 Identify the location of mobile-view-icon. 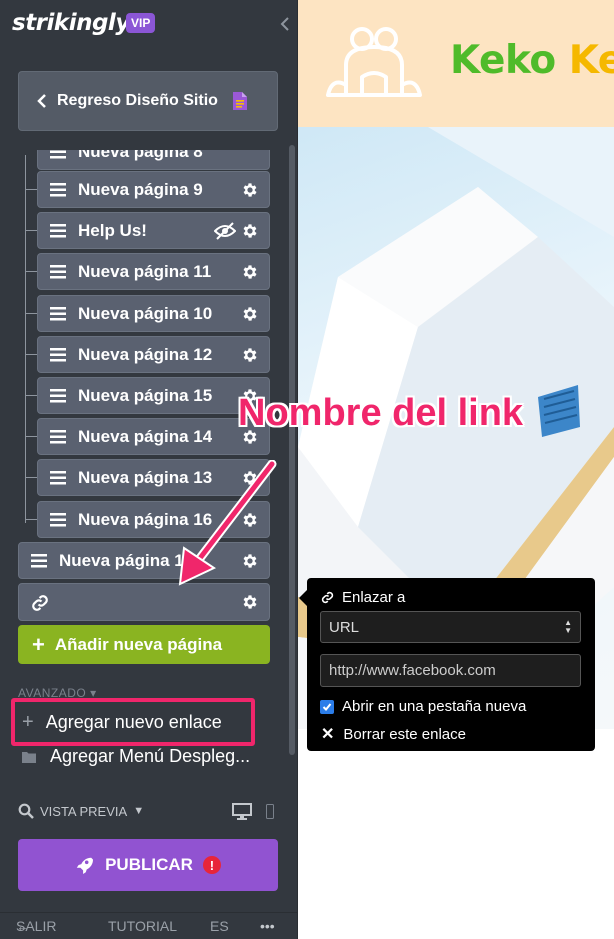
(270, 811).